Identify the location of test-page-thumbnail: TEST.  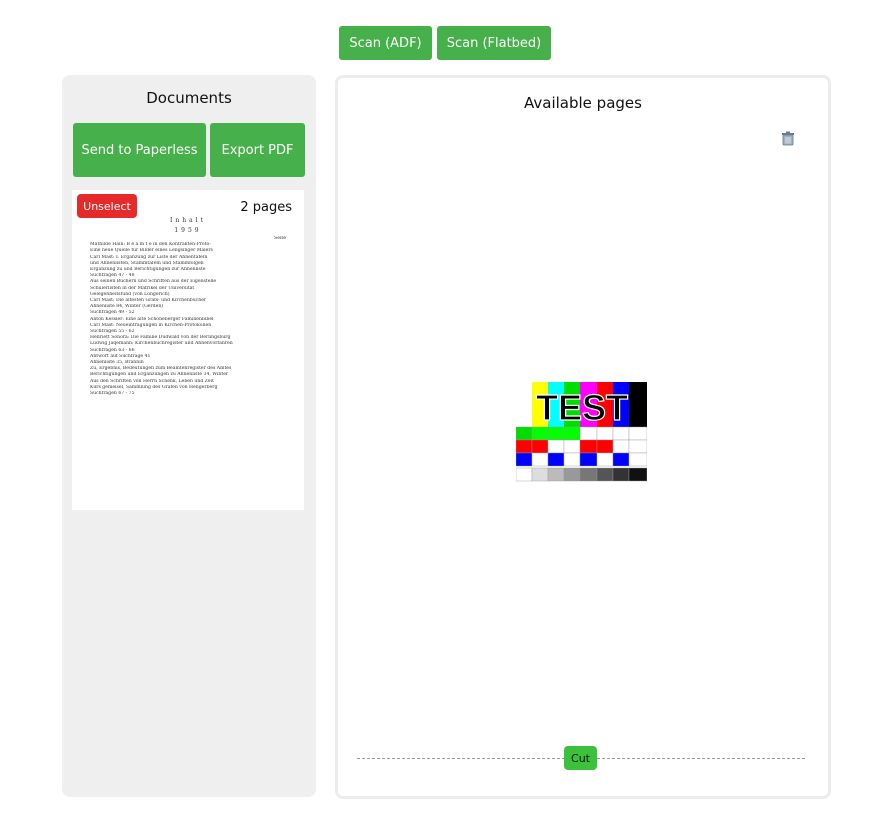
(581, 432).